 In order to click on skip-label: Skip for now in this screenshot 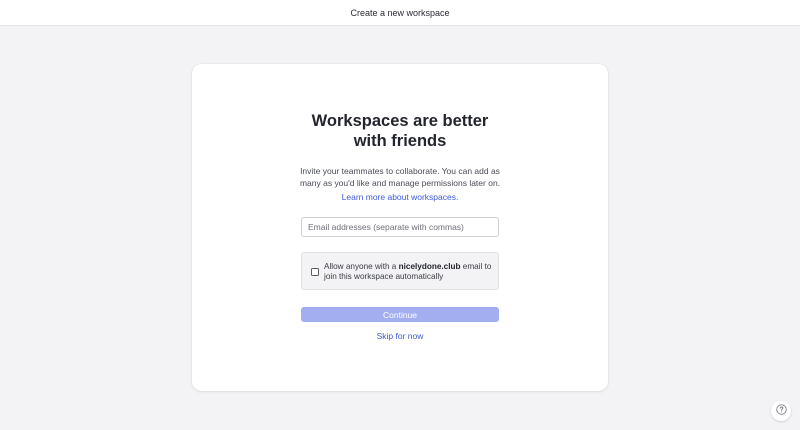, I will do `click(400, 336)`.